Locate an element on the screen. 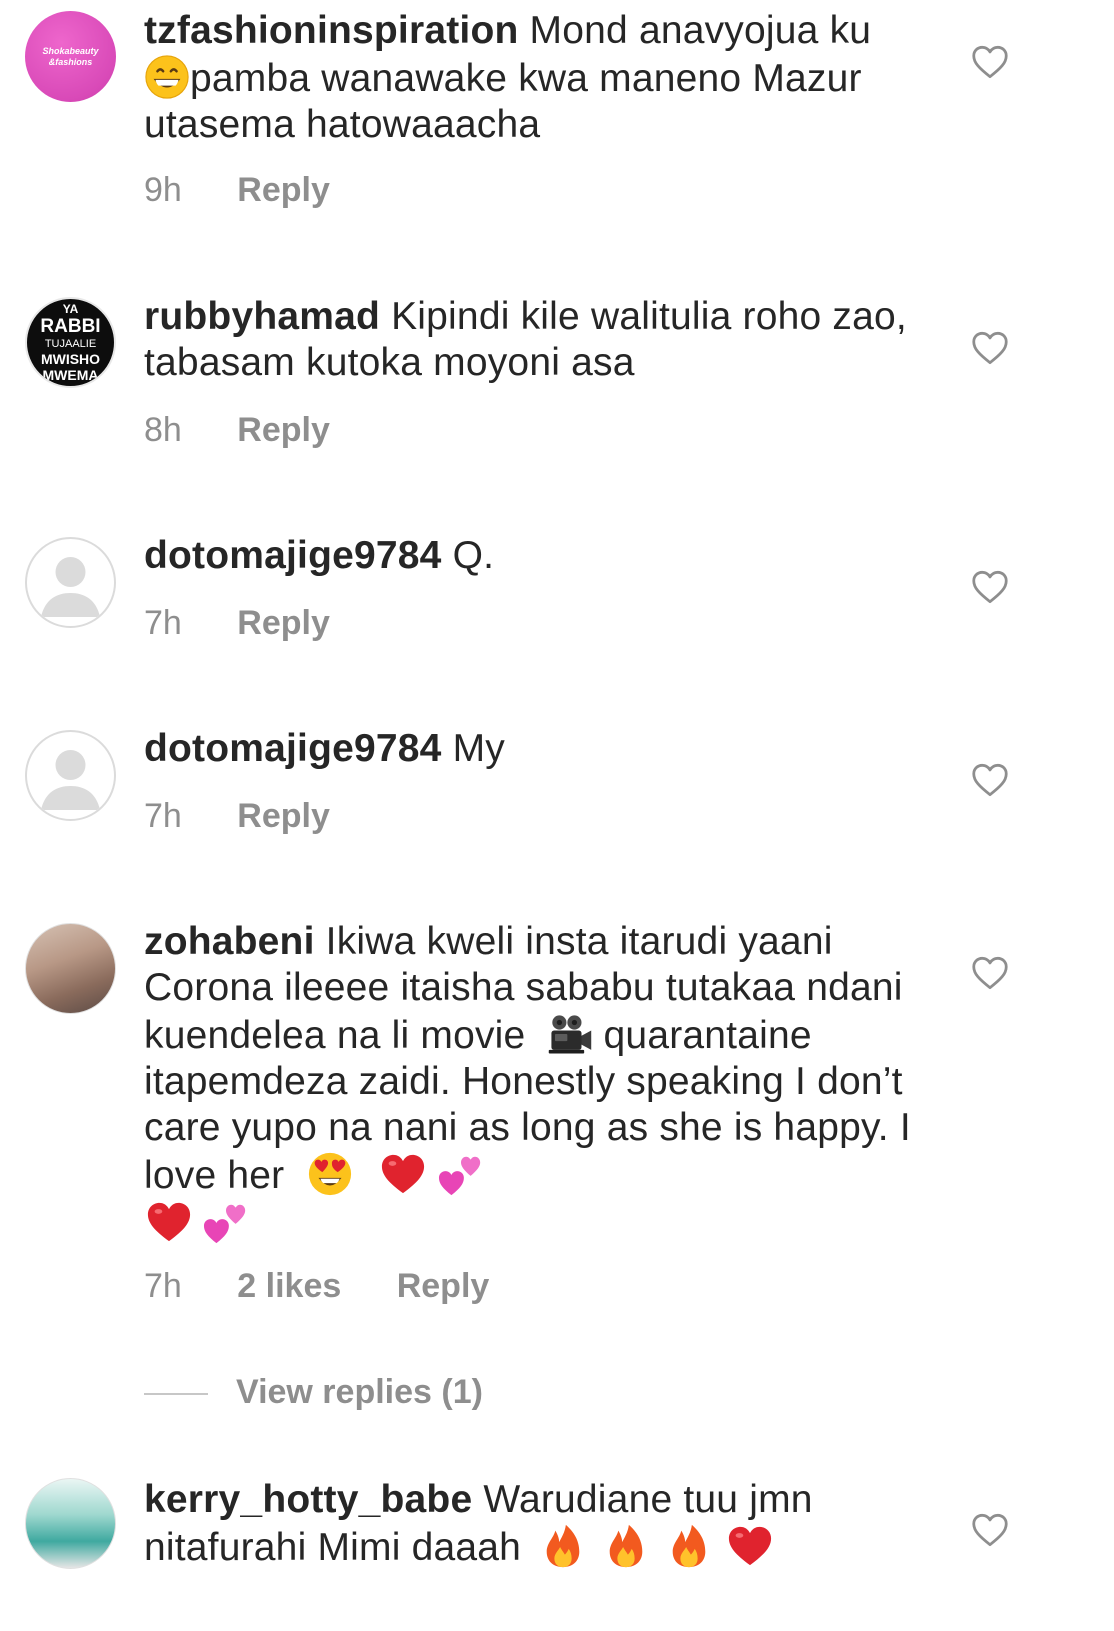 The image size is (1114, 1631). view-replies-label: View replies (1) is located at coordinates (359, 1392).